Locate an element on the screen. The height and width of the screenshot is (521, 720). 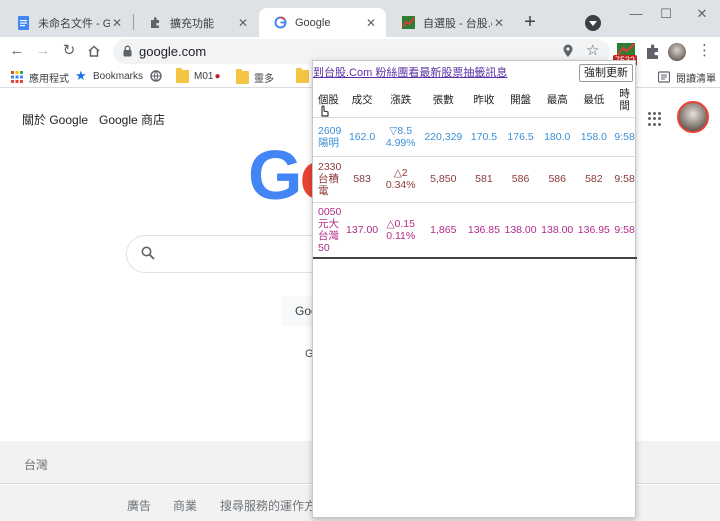
google-apps-icon is located at coordinates (655, 119).